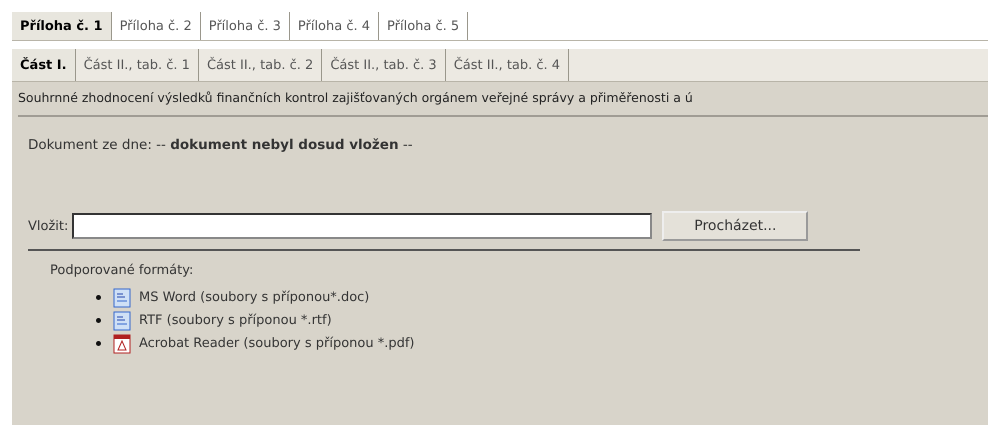 The height and width of the screenshot is (425, 988). I want to click on tab: Část II., tab. č. 3, so click(384, 65).